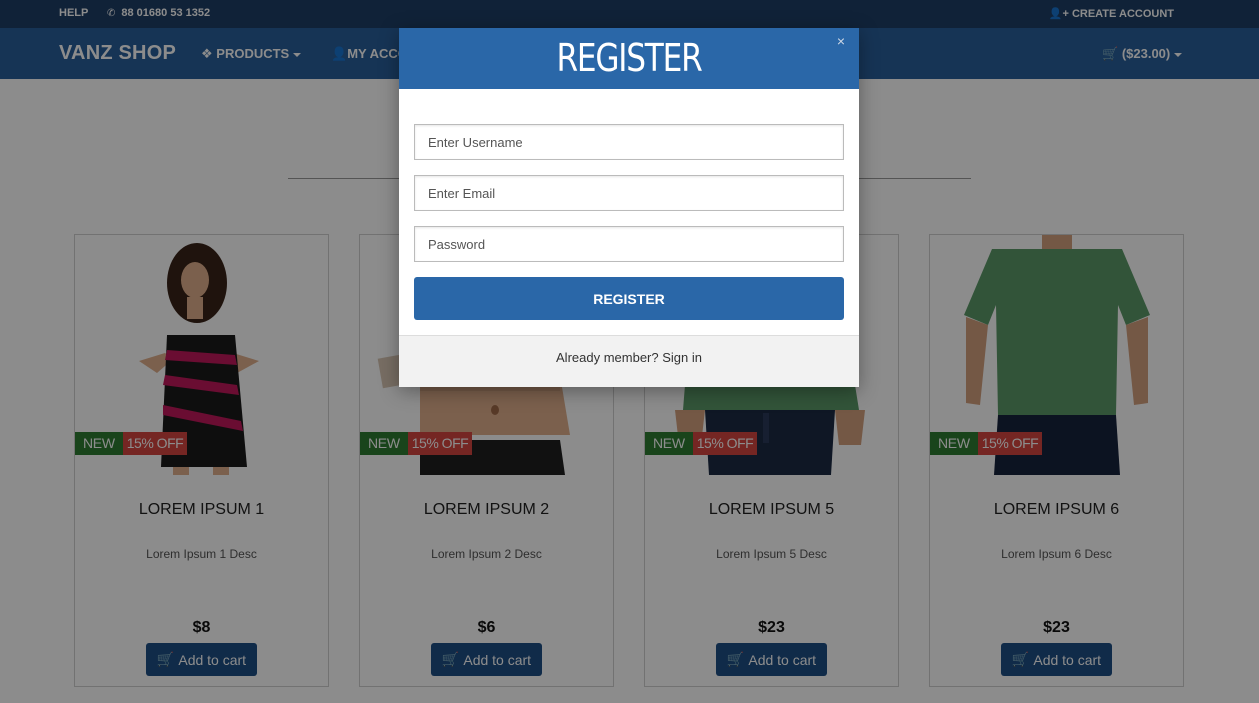 Image resolution: width=1259 pixels, height=703 pixels. I want to click on modal-footer: Already member? Sign in, so click(629, 361).